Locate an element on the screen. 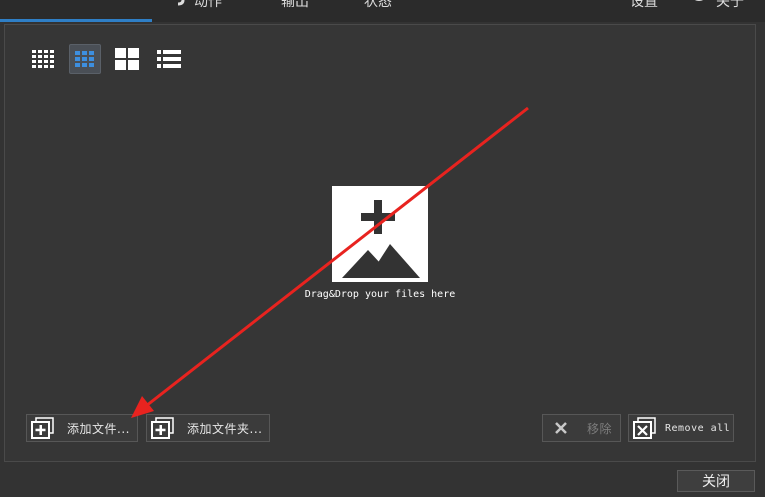  active-tab-indicator is located at coordinates (76, 20).